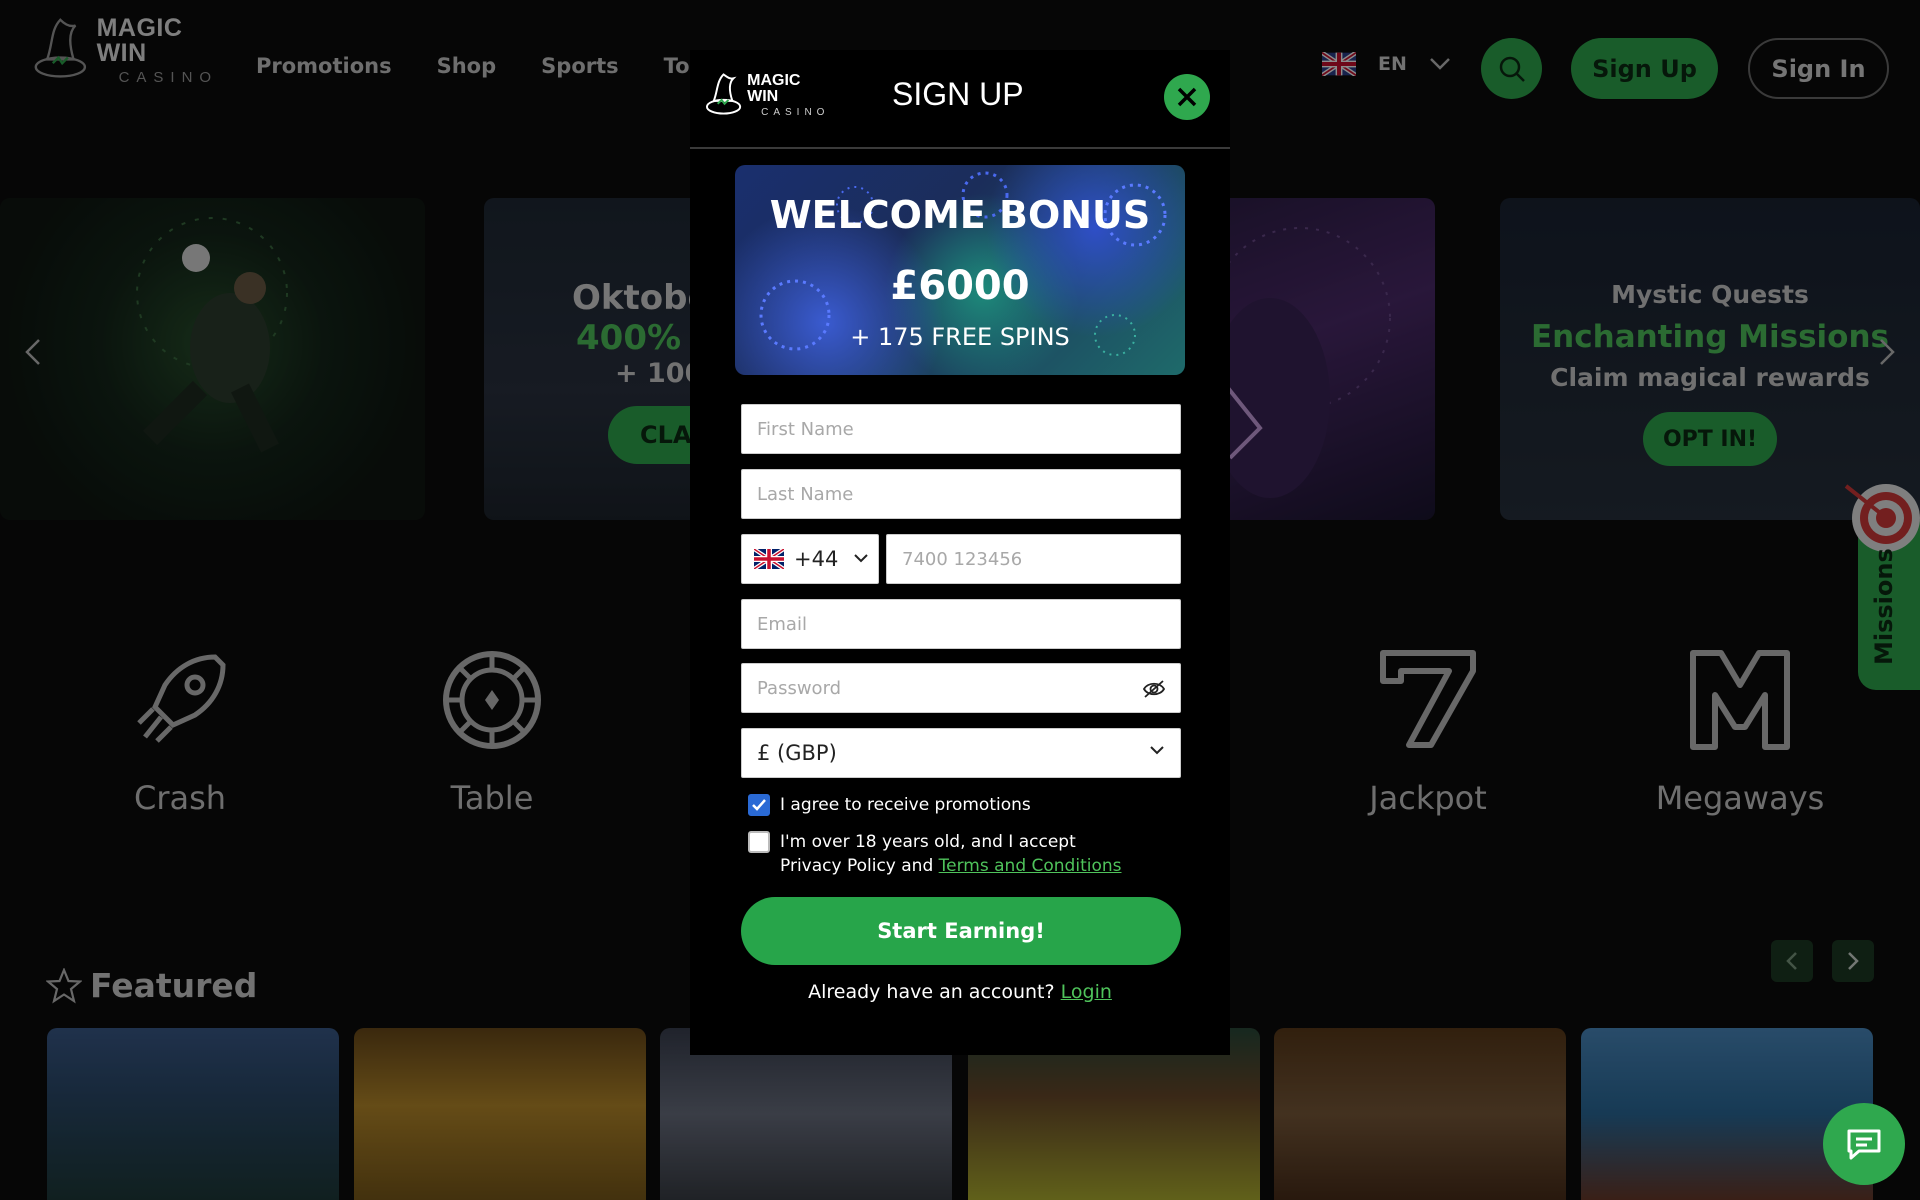 The image size is (1920, 1200). I want to click on modal-close-button, so click(1187, 97).